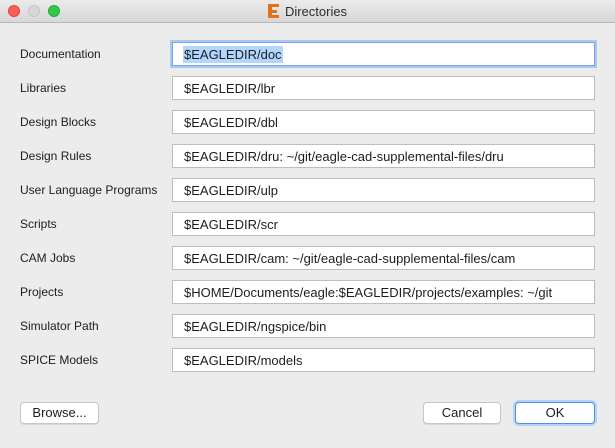 This screenshot has height=448, width=615. I want to click on row-simulator-path: Simulator Path, so click(307, 326).